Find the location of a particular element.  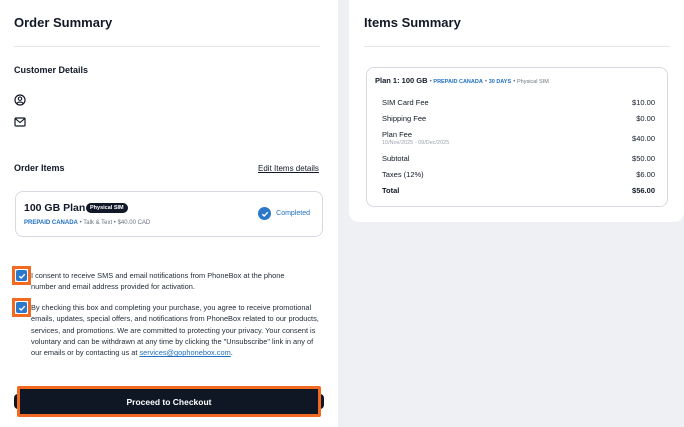

plan-provider: PREPAID CANADA is located at coordinates (458, 82).